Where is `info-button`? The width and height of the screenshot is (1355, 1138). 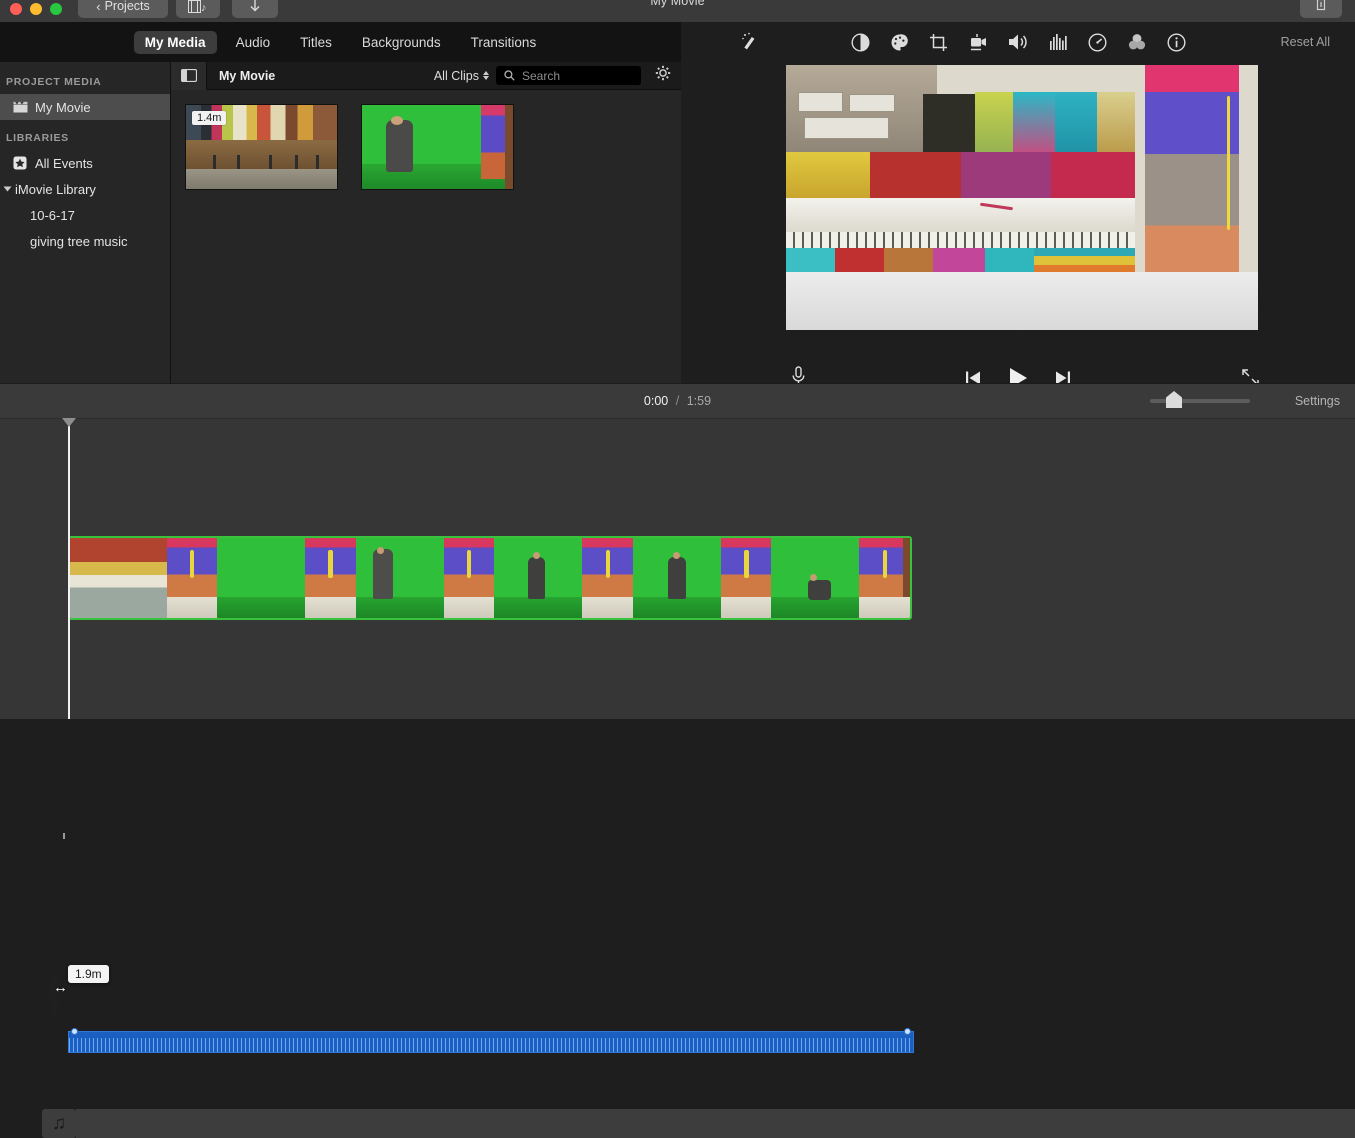
info-button is located at coordinates (1176, 42).